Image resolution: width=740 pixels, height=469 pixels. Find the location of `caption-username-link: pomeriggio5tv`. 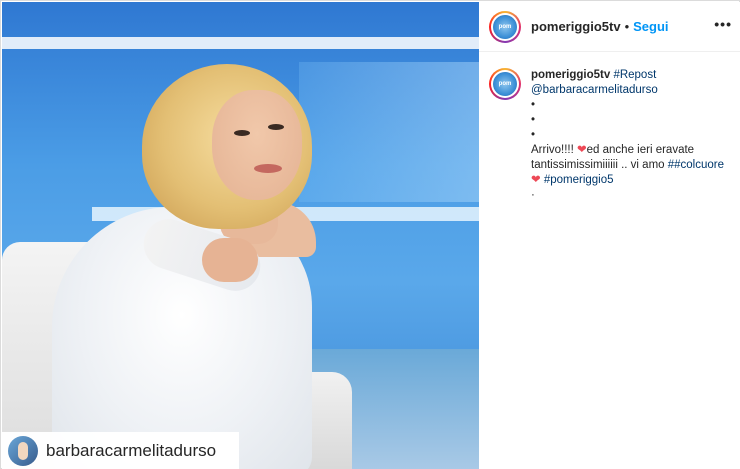

caption-username-link: pomeriggio5tv is located at coordinates (570, 75).